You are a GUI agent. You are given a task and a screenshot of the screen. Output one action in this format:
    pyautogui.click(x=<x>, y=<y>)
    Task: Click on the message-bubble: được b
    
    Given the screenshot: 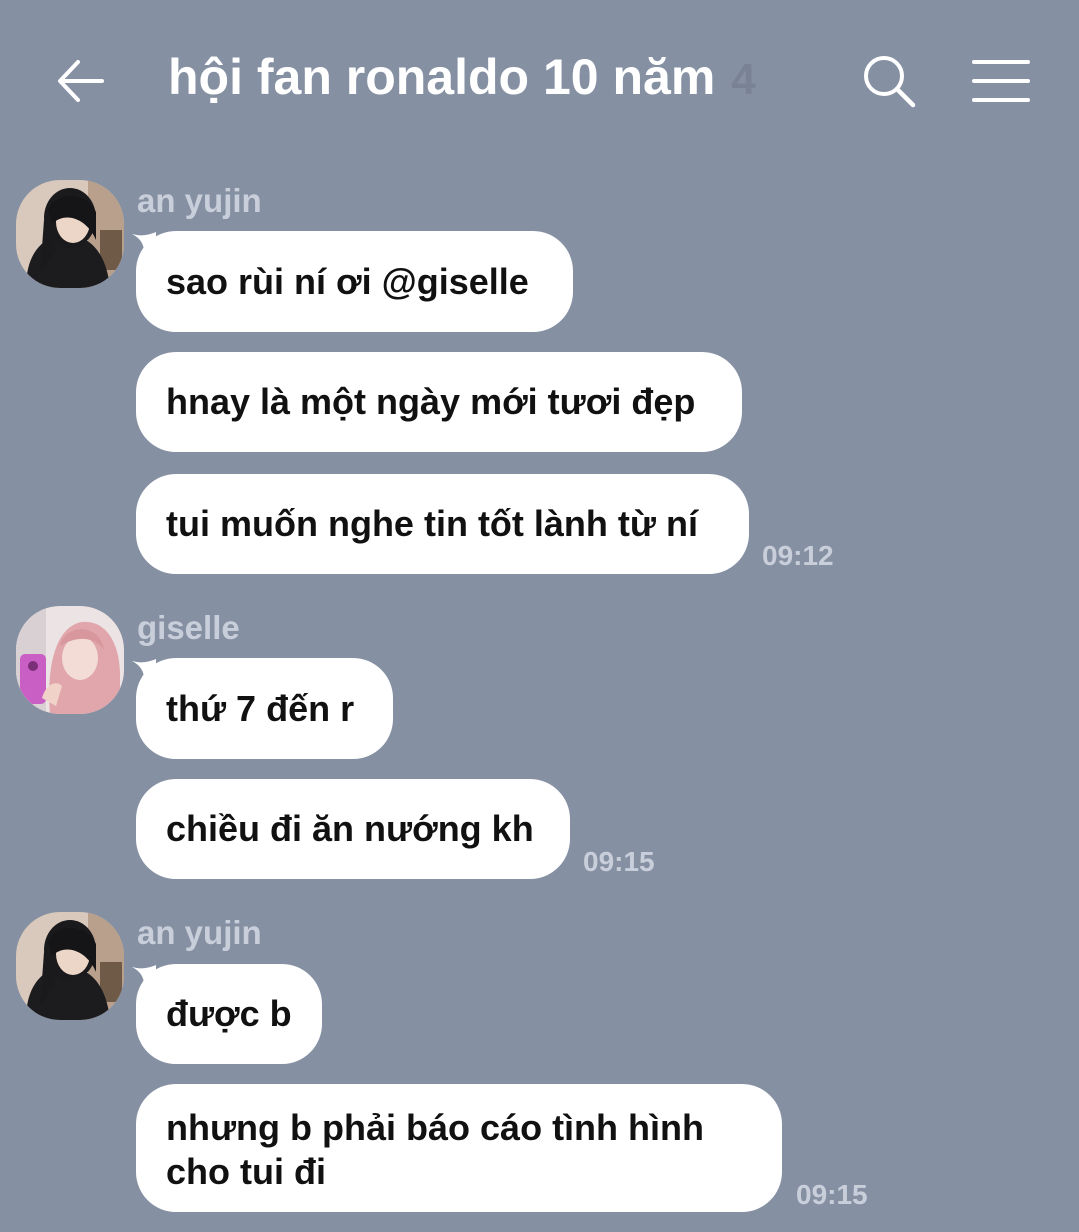 What is the action you would take?
    pyautogui.click(x=229, y=1014)
    